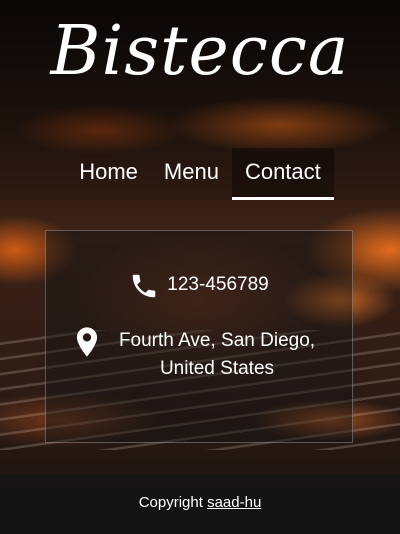  Describe the element at coordinates (217, 285) in the screenshot. I see `phone-number: 123-456789` at that location.